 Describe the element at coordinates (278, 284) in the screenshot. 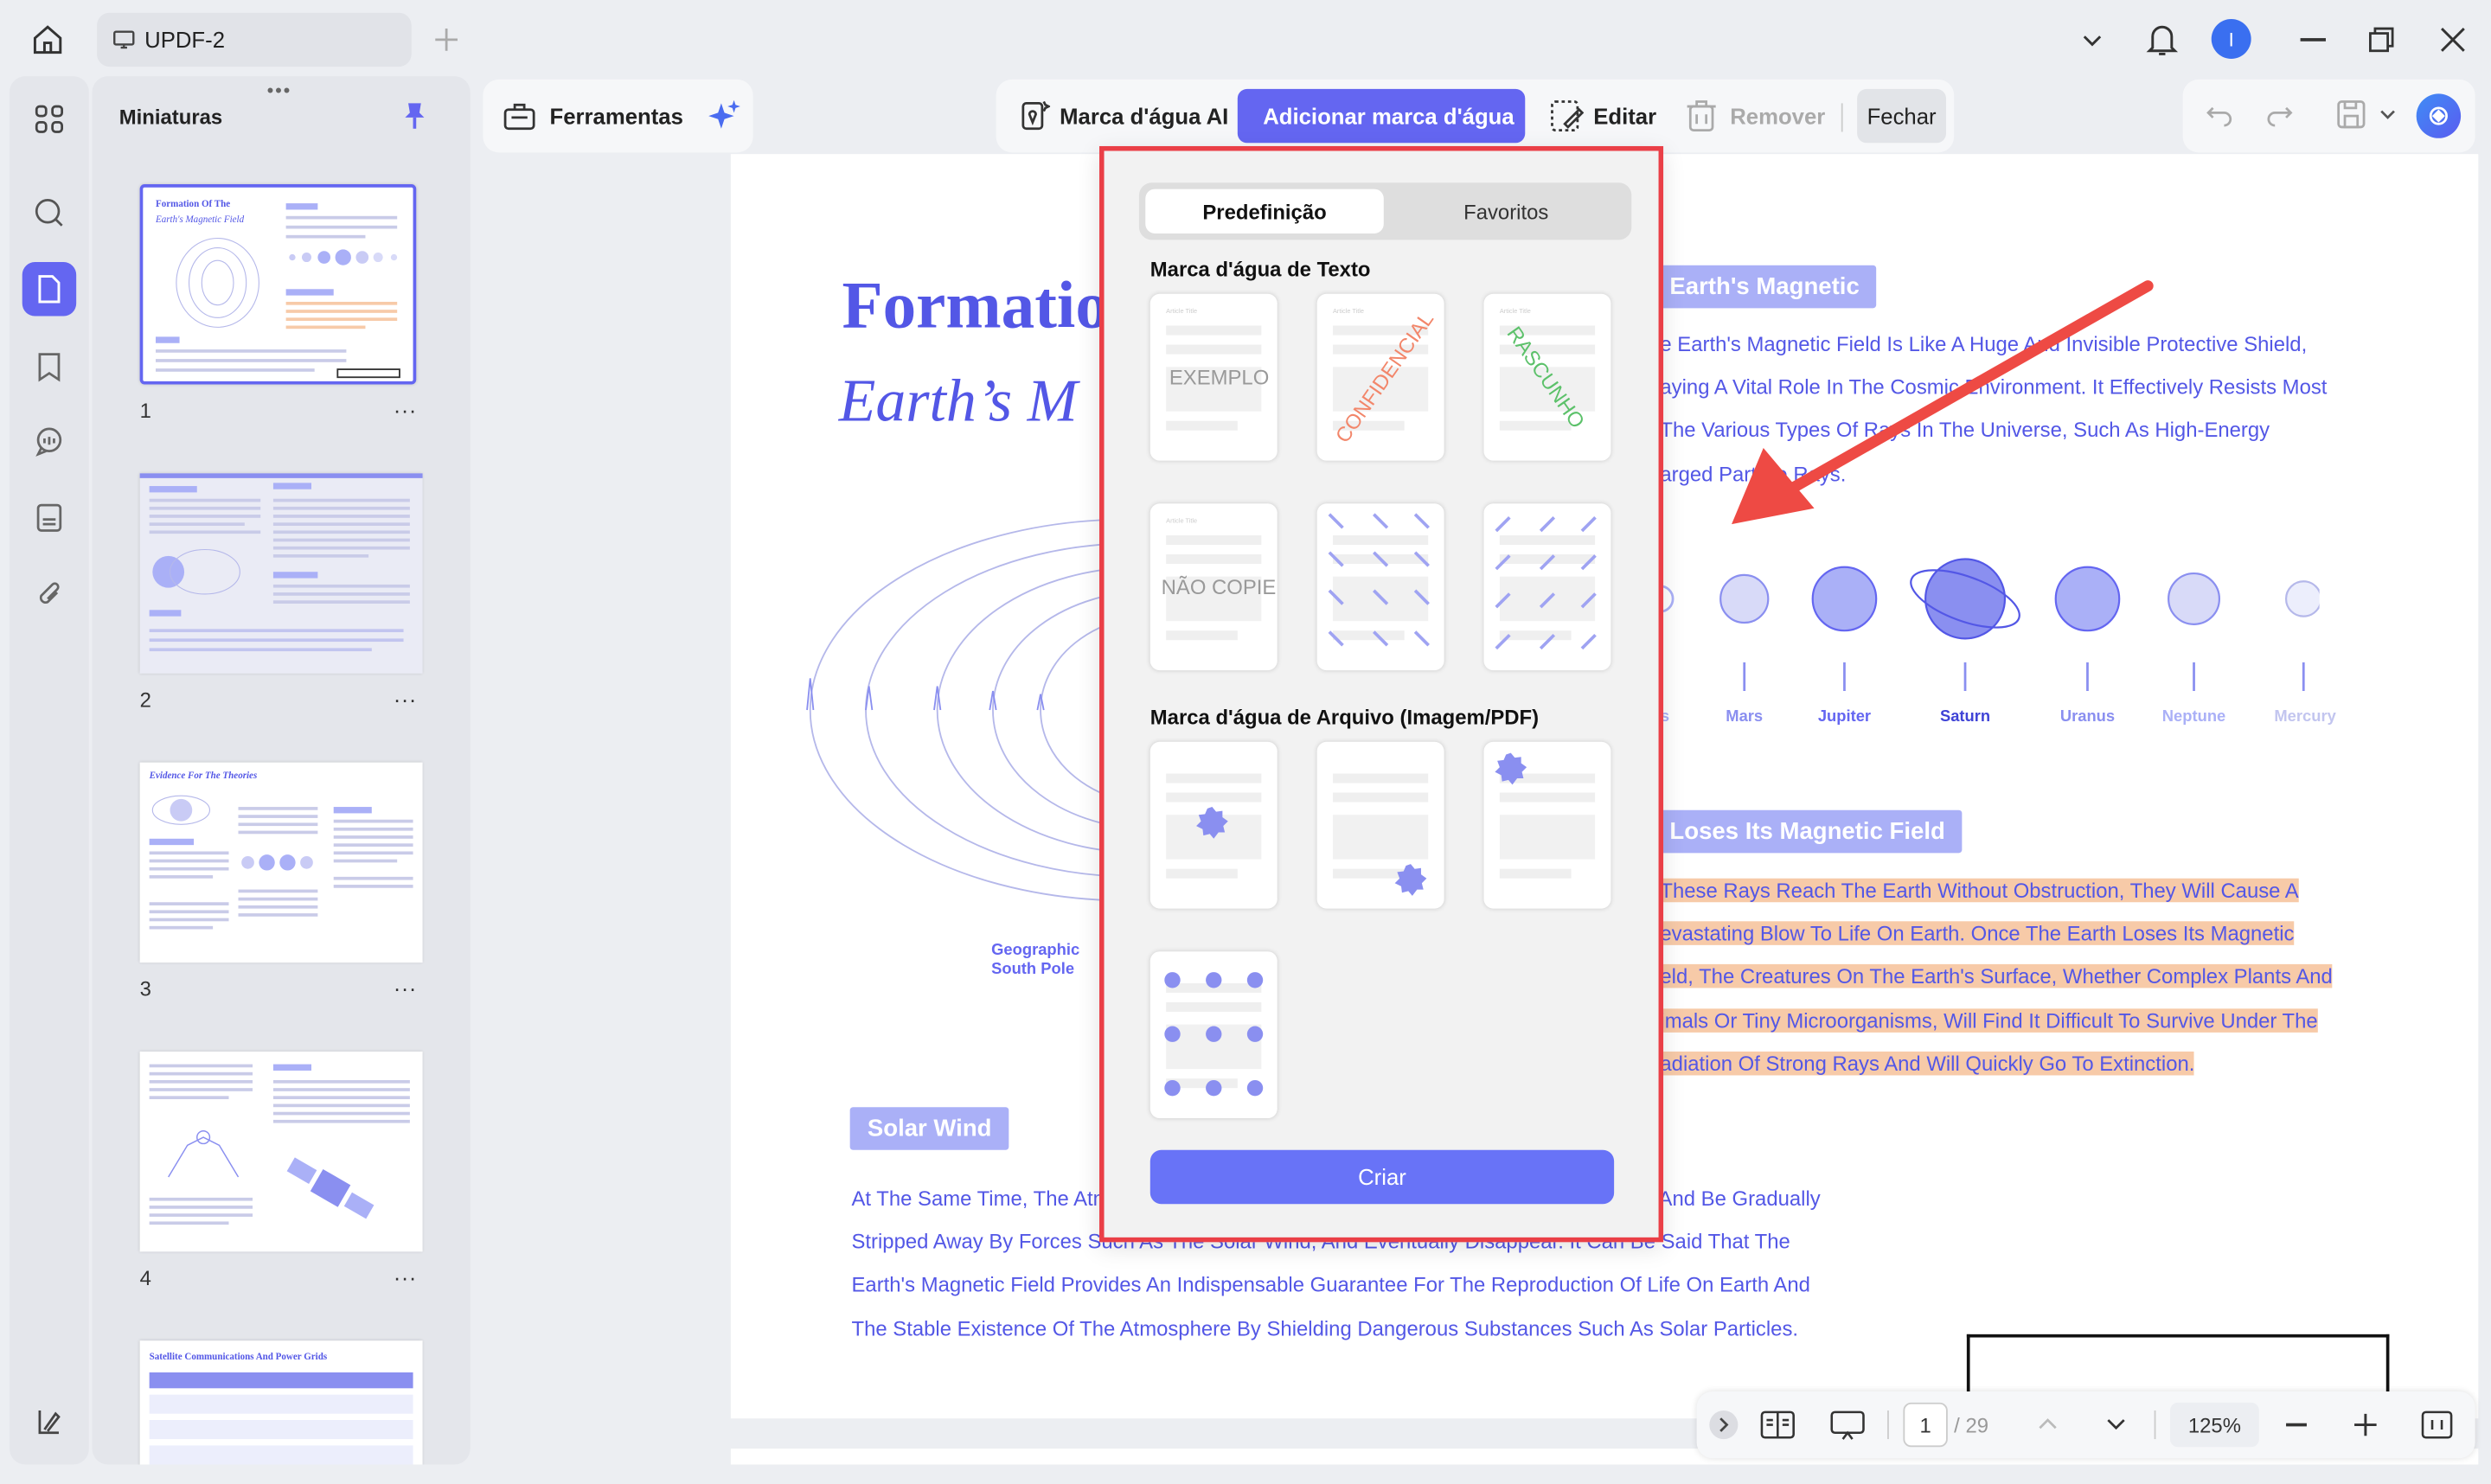

I see `thumbnail-page-1: Formation Of The Earth's Magnetic Field` at that location.